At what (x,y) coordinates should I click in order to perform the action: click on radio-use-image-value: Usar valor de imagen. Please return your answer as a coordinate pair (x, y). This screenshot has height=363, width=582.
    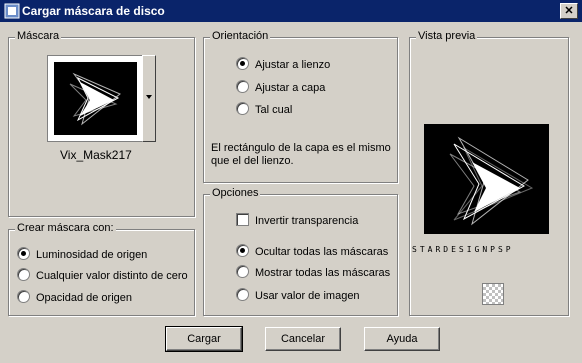
    Looking at the image, I should click on (298, 295).